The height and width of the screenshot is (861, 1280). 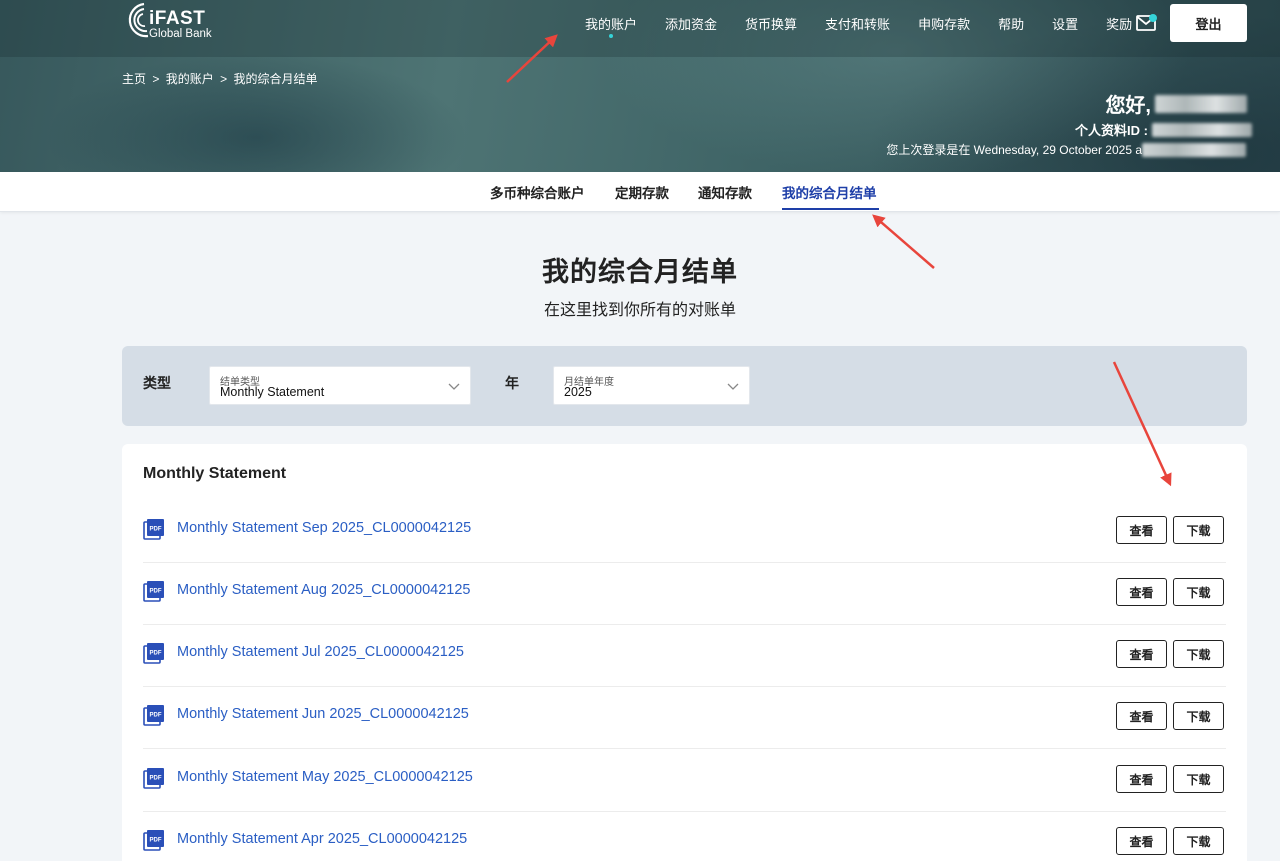 I want to click on nav-item-help: 帮助, so click(x=1011, y=23).